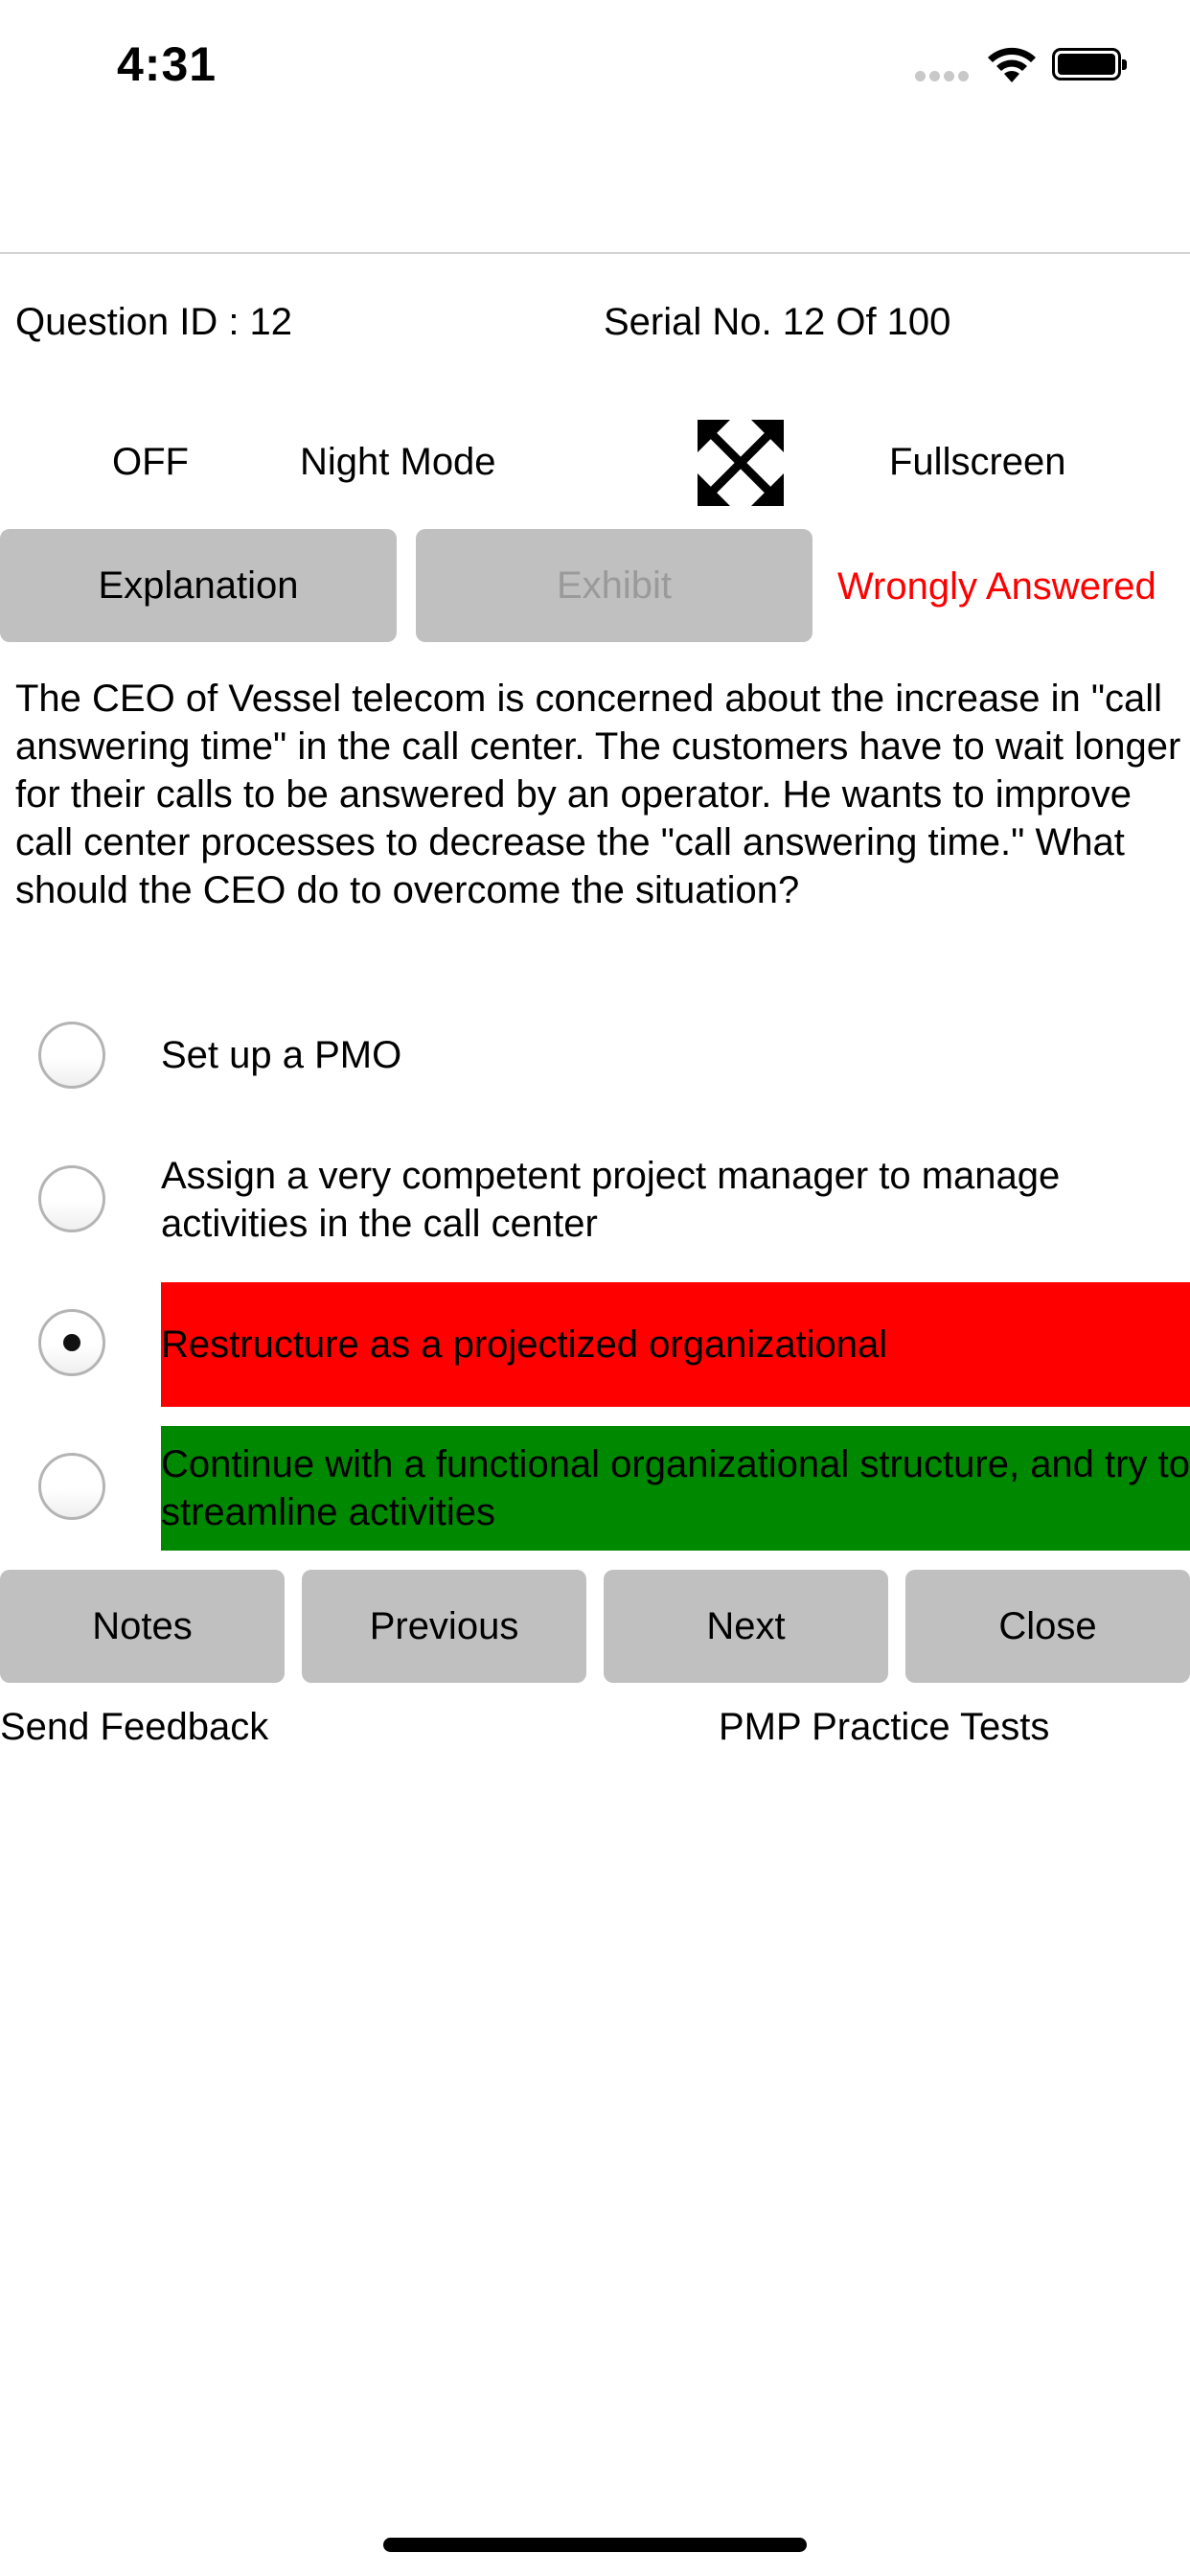 The image size is (1190, 2576). What do you see at coordinates (444, 1626) in the screenshot?
I see `previous-button: Previous` at bounding box center [444, 1626].